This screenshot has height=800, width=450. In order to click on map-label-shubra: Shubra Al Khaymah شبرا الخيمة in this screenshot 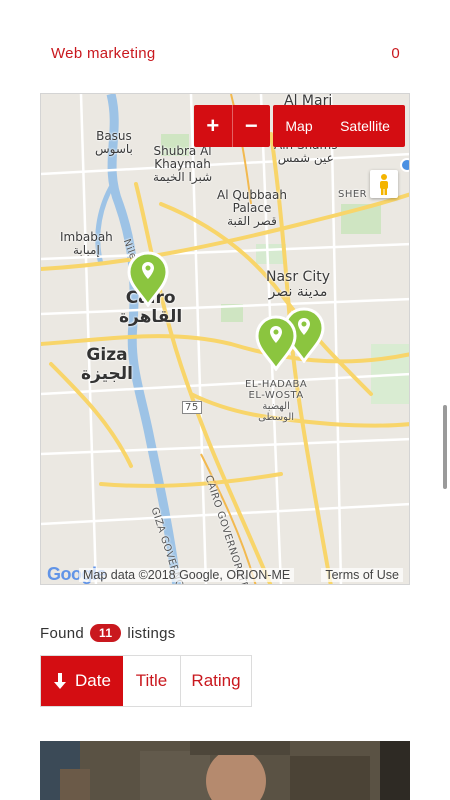, I will do `click(183, 164)`.